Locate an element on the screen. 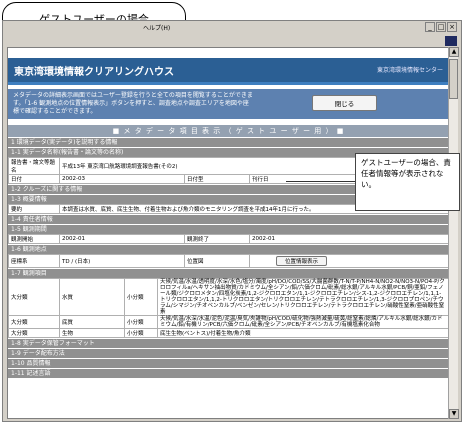  section-1-11-header: 1-11 記述言語 is located at coordinates (228, 373).